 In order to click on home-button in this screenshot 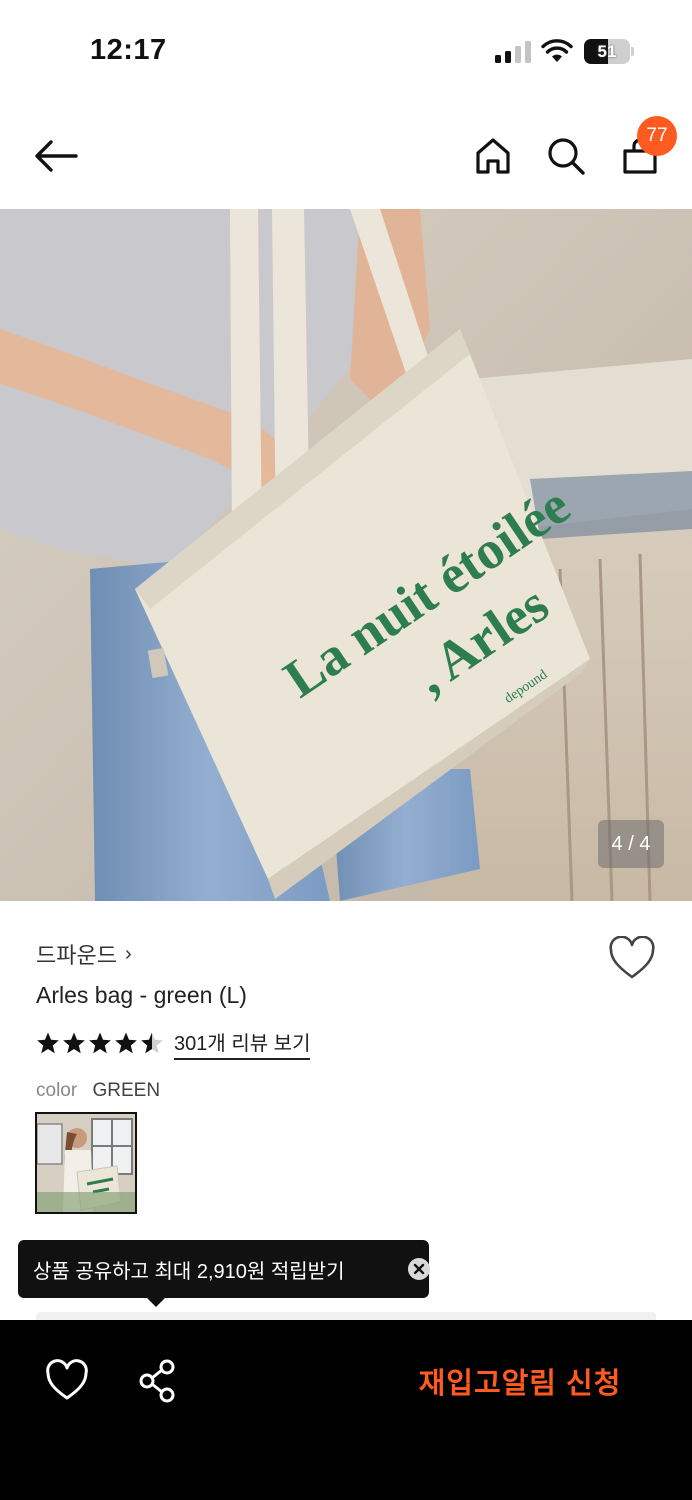, I will do `click(493, 156)`.